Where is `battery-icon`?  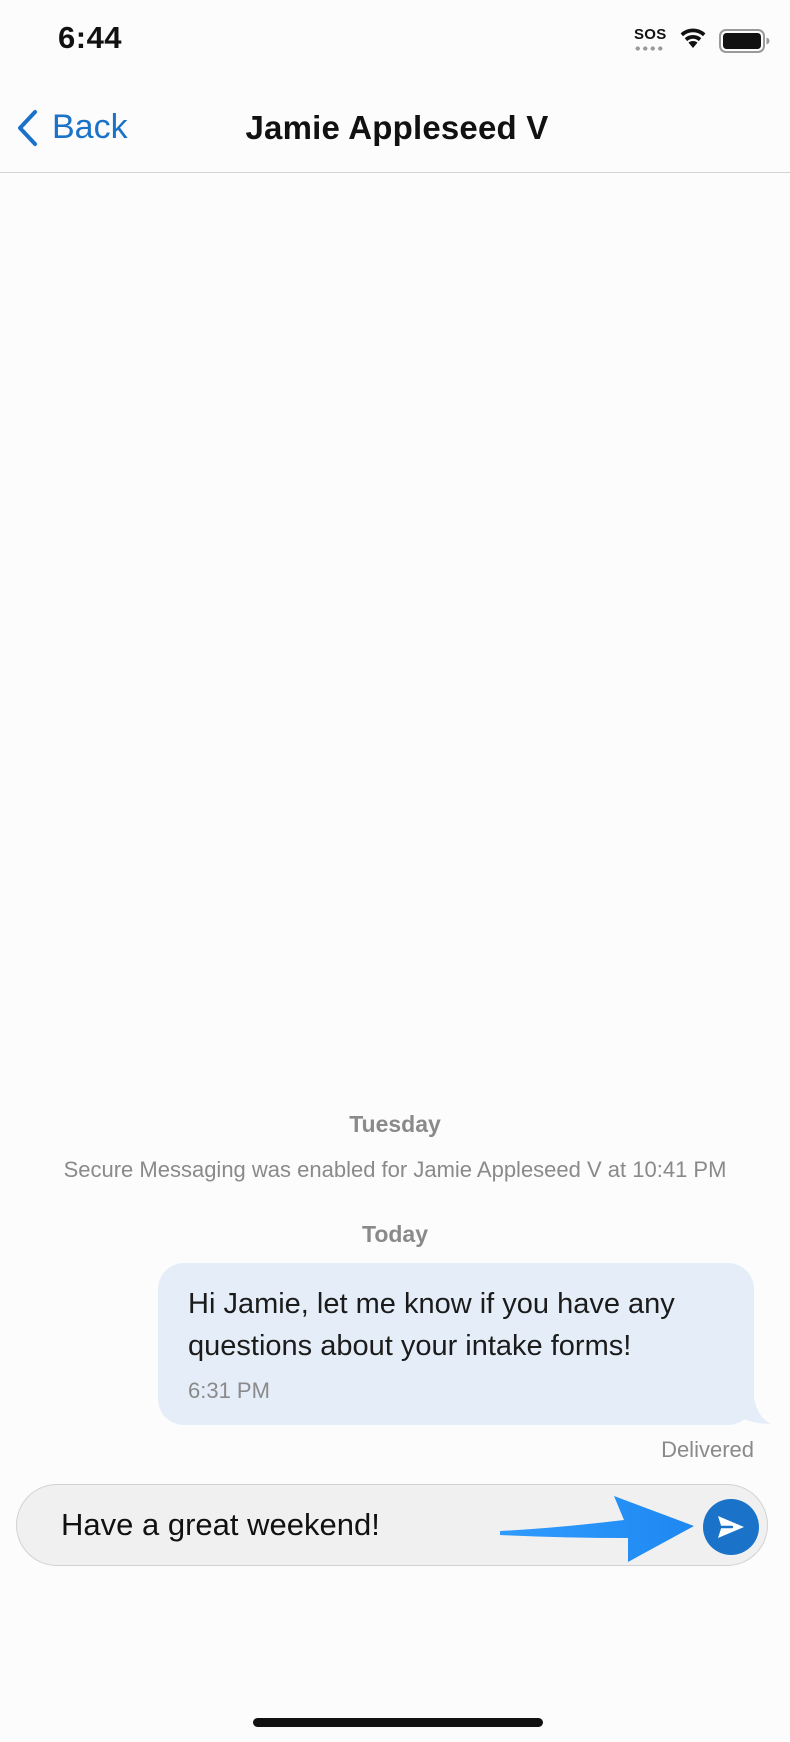 battery-icon is located at coordinates (744, 41).